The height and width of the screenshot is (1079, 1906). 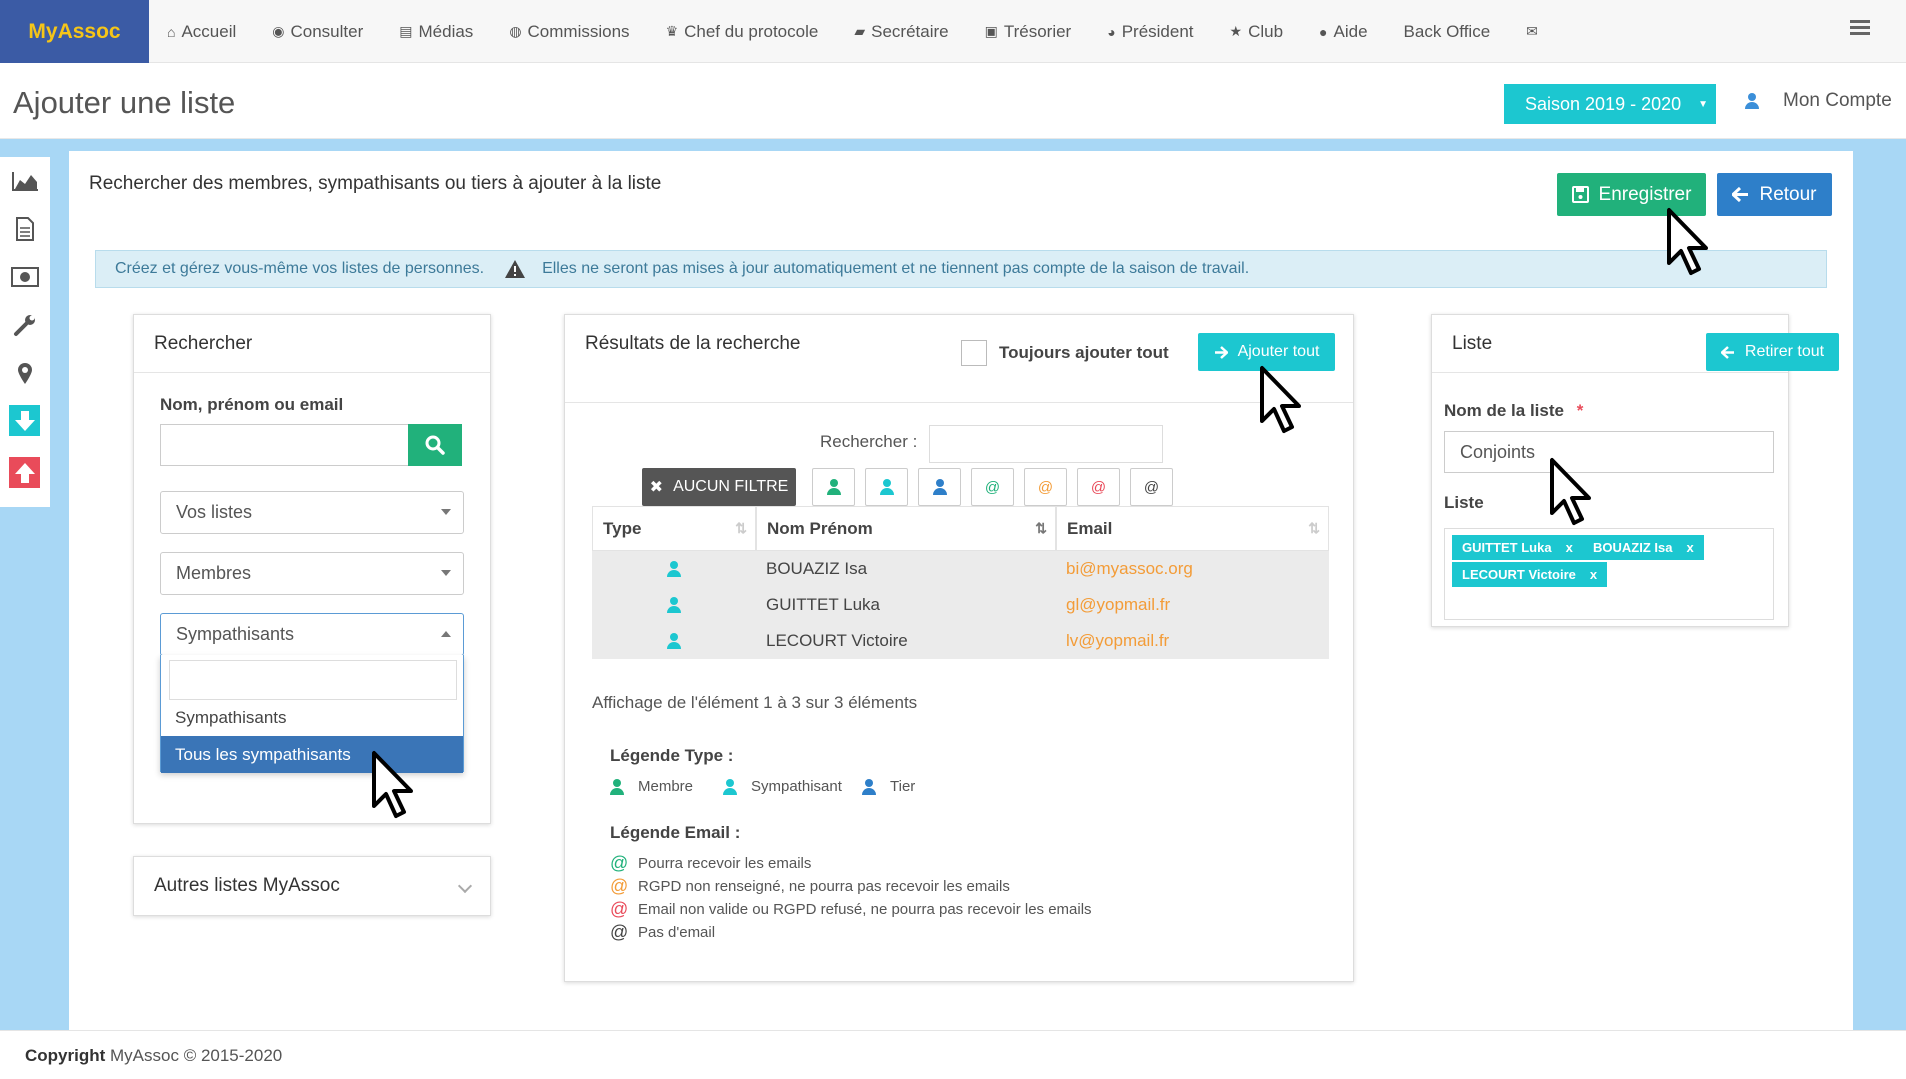 I want to click on legend-email-item: @ Pas d'email, so click(x=662, y=932).